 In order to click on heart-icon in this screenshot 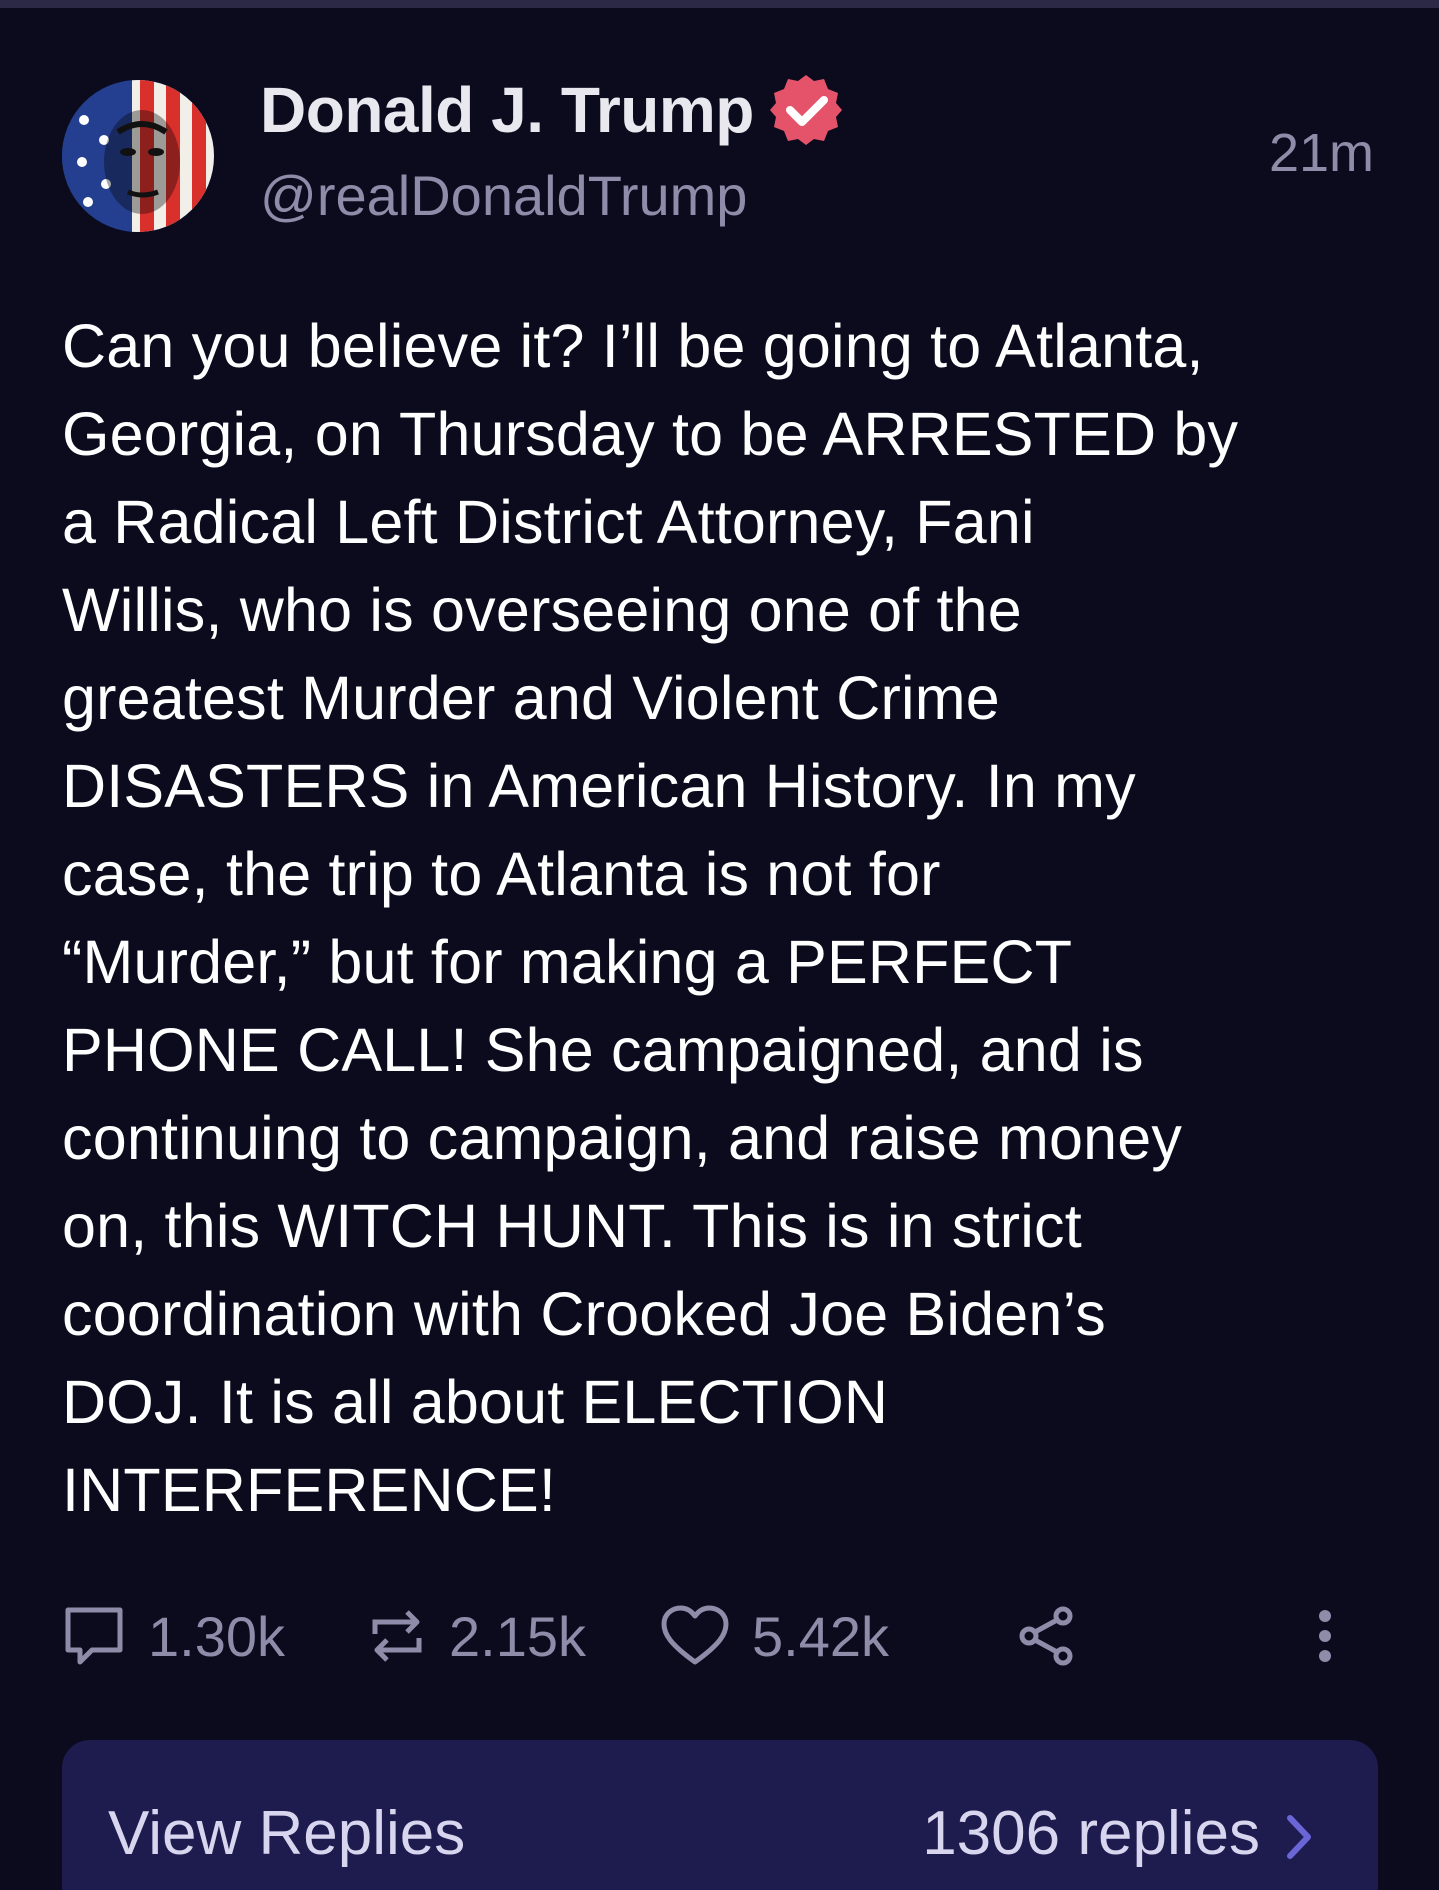, I will do `click(695, 1635)`.